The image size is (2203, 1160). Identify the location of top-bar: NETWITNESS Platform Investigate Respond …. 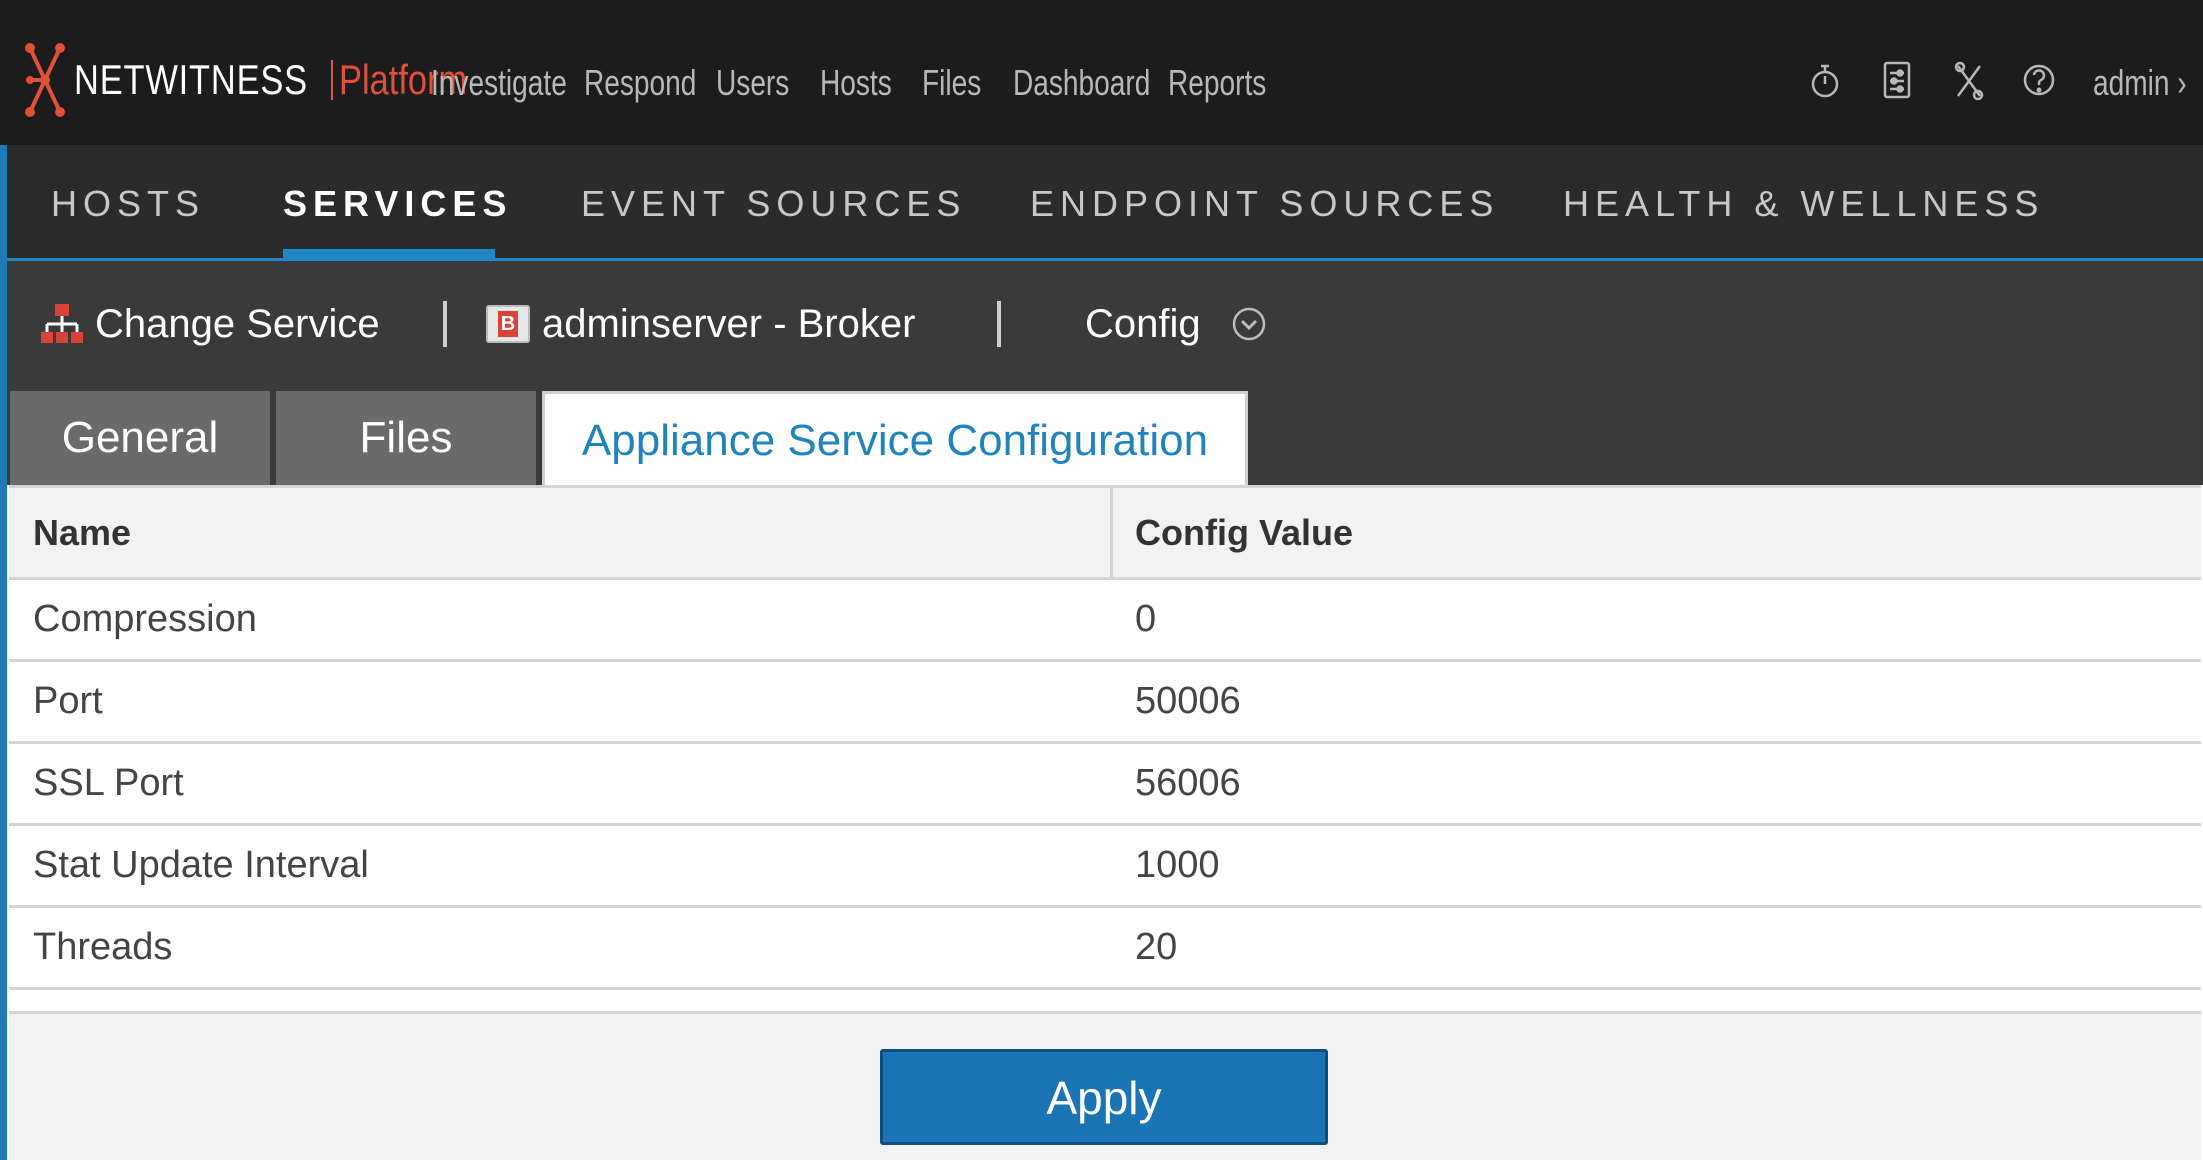
(1101, 72).